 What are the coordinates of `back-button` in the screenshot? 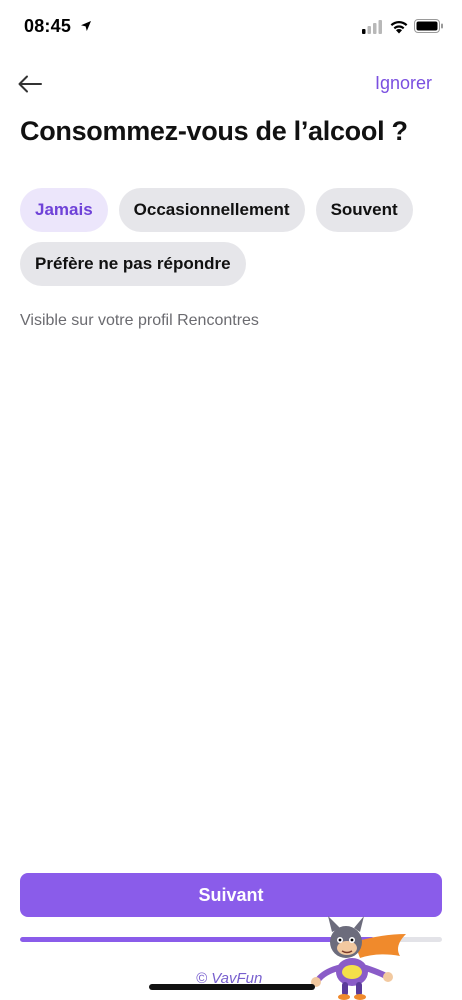 It's located at (30, 84).